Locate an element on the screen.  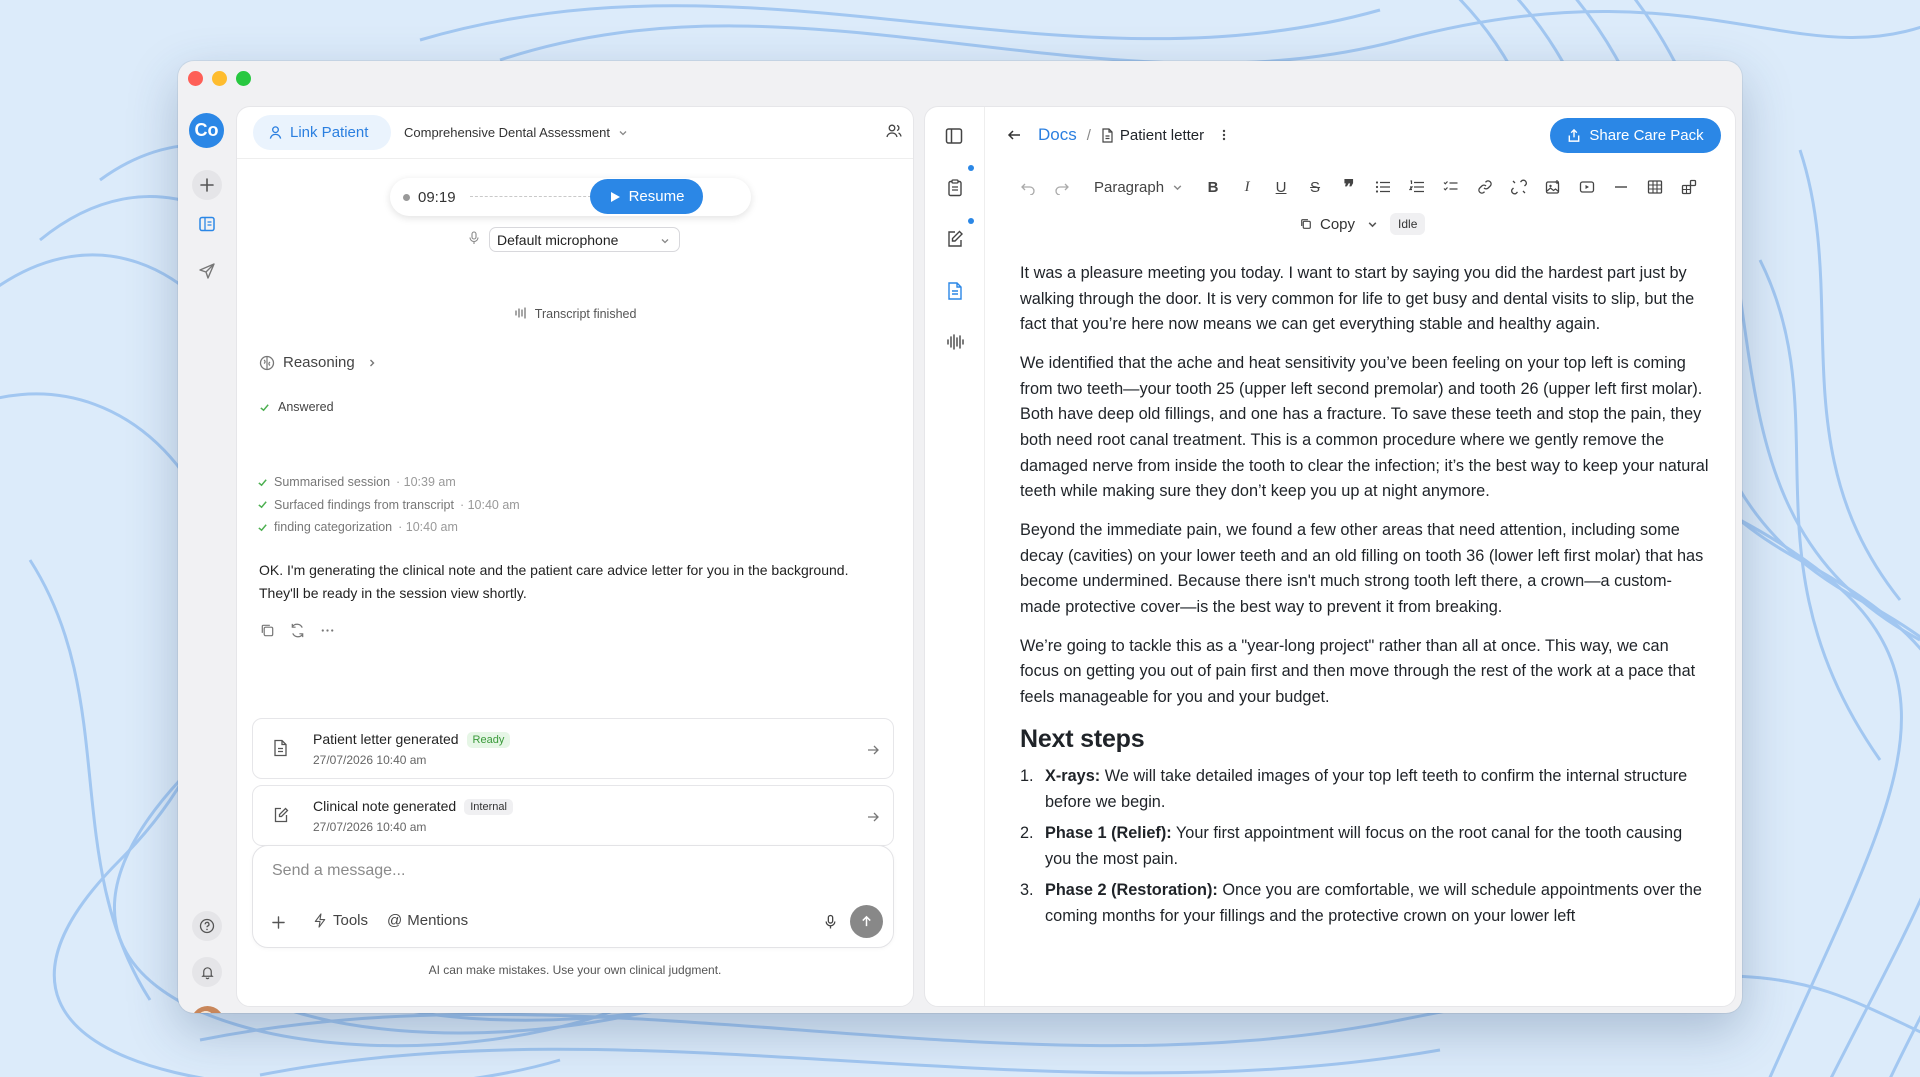
help-icon is located at coordinates (207, 926).